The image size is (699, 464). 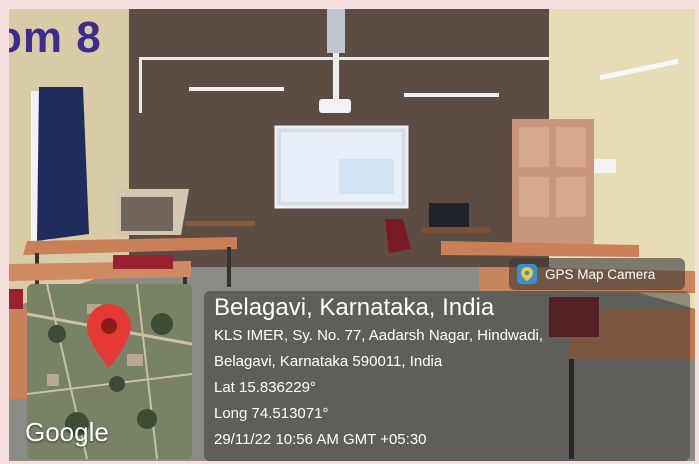 I want to click on chair, so click(x=143, y=262).